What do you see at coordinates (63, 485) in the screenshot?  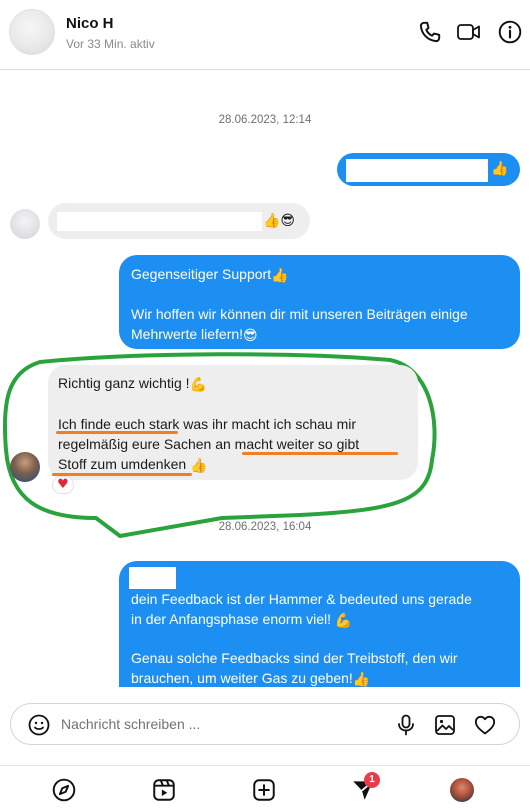 I see `heart-reaction: ♥` at bounding box center [63, 485].